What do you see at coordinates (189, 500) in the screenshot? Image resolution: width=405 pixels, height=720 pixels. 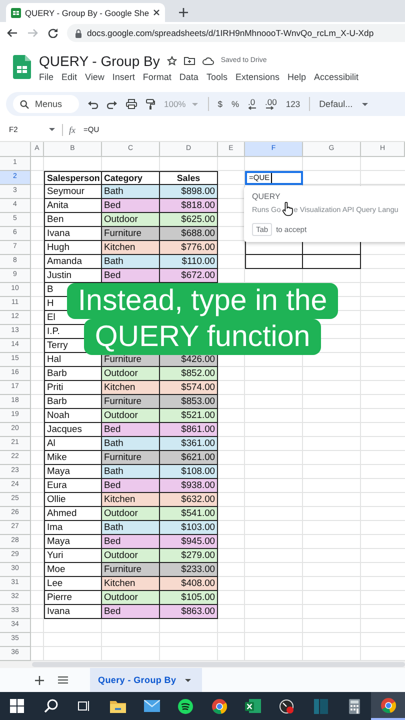 I see `table-cell: $632.00` at bounding box center [189, 500].